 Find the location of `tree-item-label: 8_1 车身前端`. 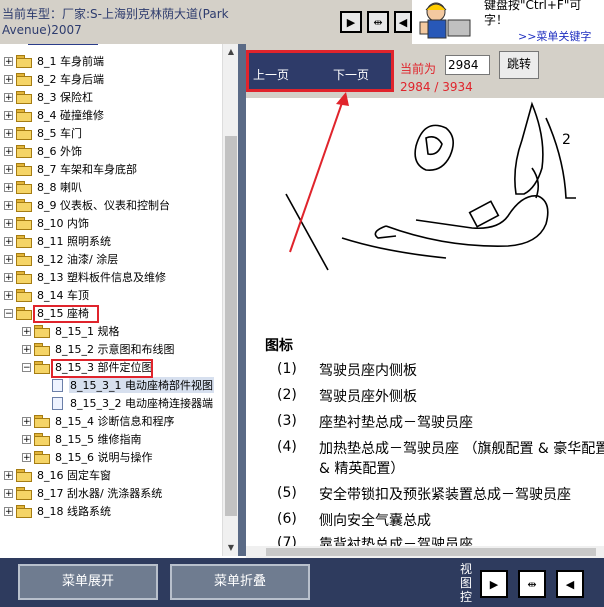

tree-item-label: 8_1 车身前端 is located at coordinates (70, 61).